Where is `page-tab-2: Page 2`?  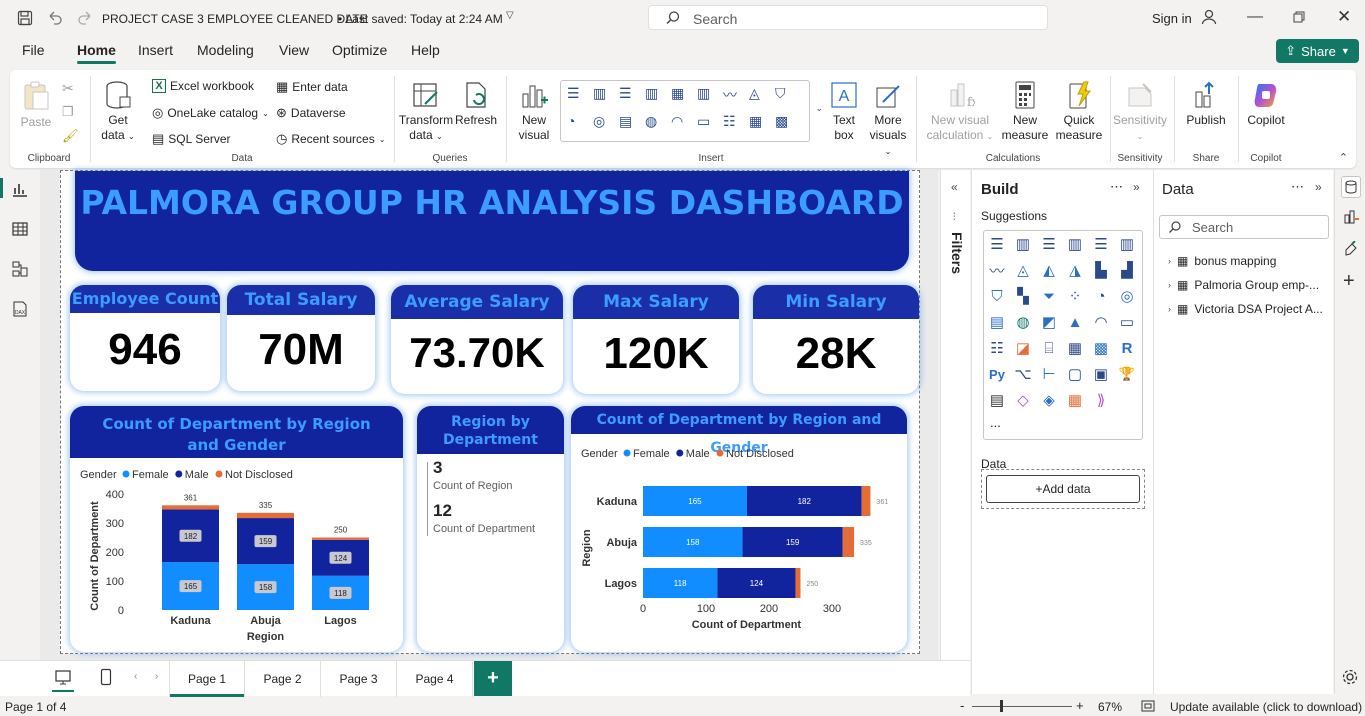 page-tab-2: Page 2 is located at coordinates (283, 679).